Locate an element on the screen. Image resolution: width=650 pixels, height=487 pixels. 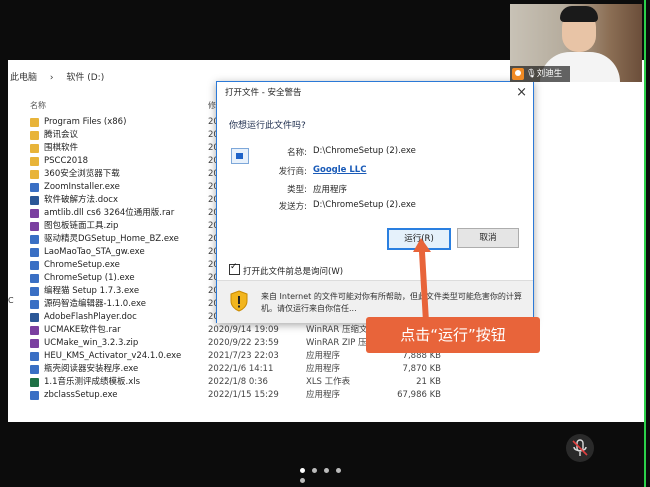
breadcrumb-chevron-icon: › is located at coordinates (51, 78).